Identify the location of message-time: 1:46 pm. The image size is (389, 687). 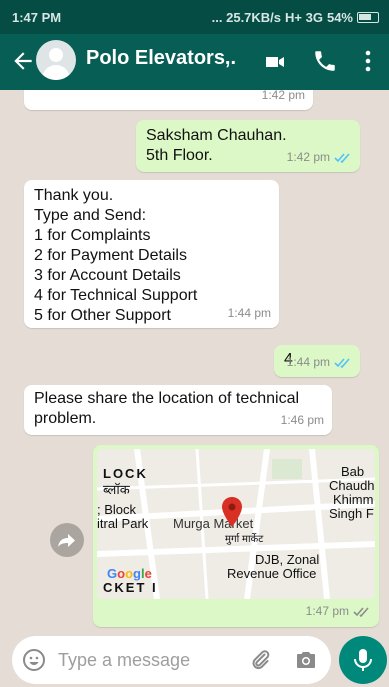
(302, 420).